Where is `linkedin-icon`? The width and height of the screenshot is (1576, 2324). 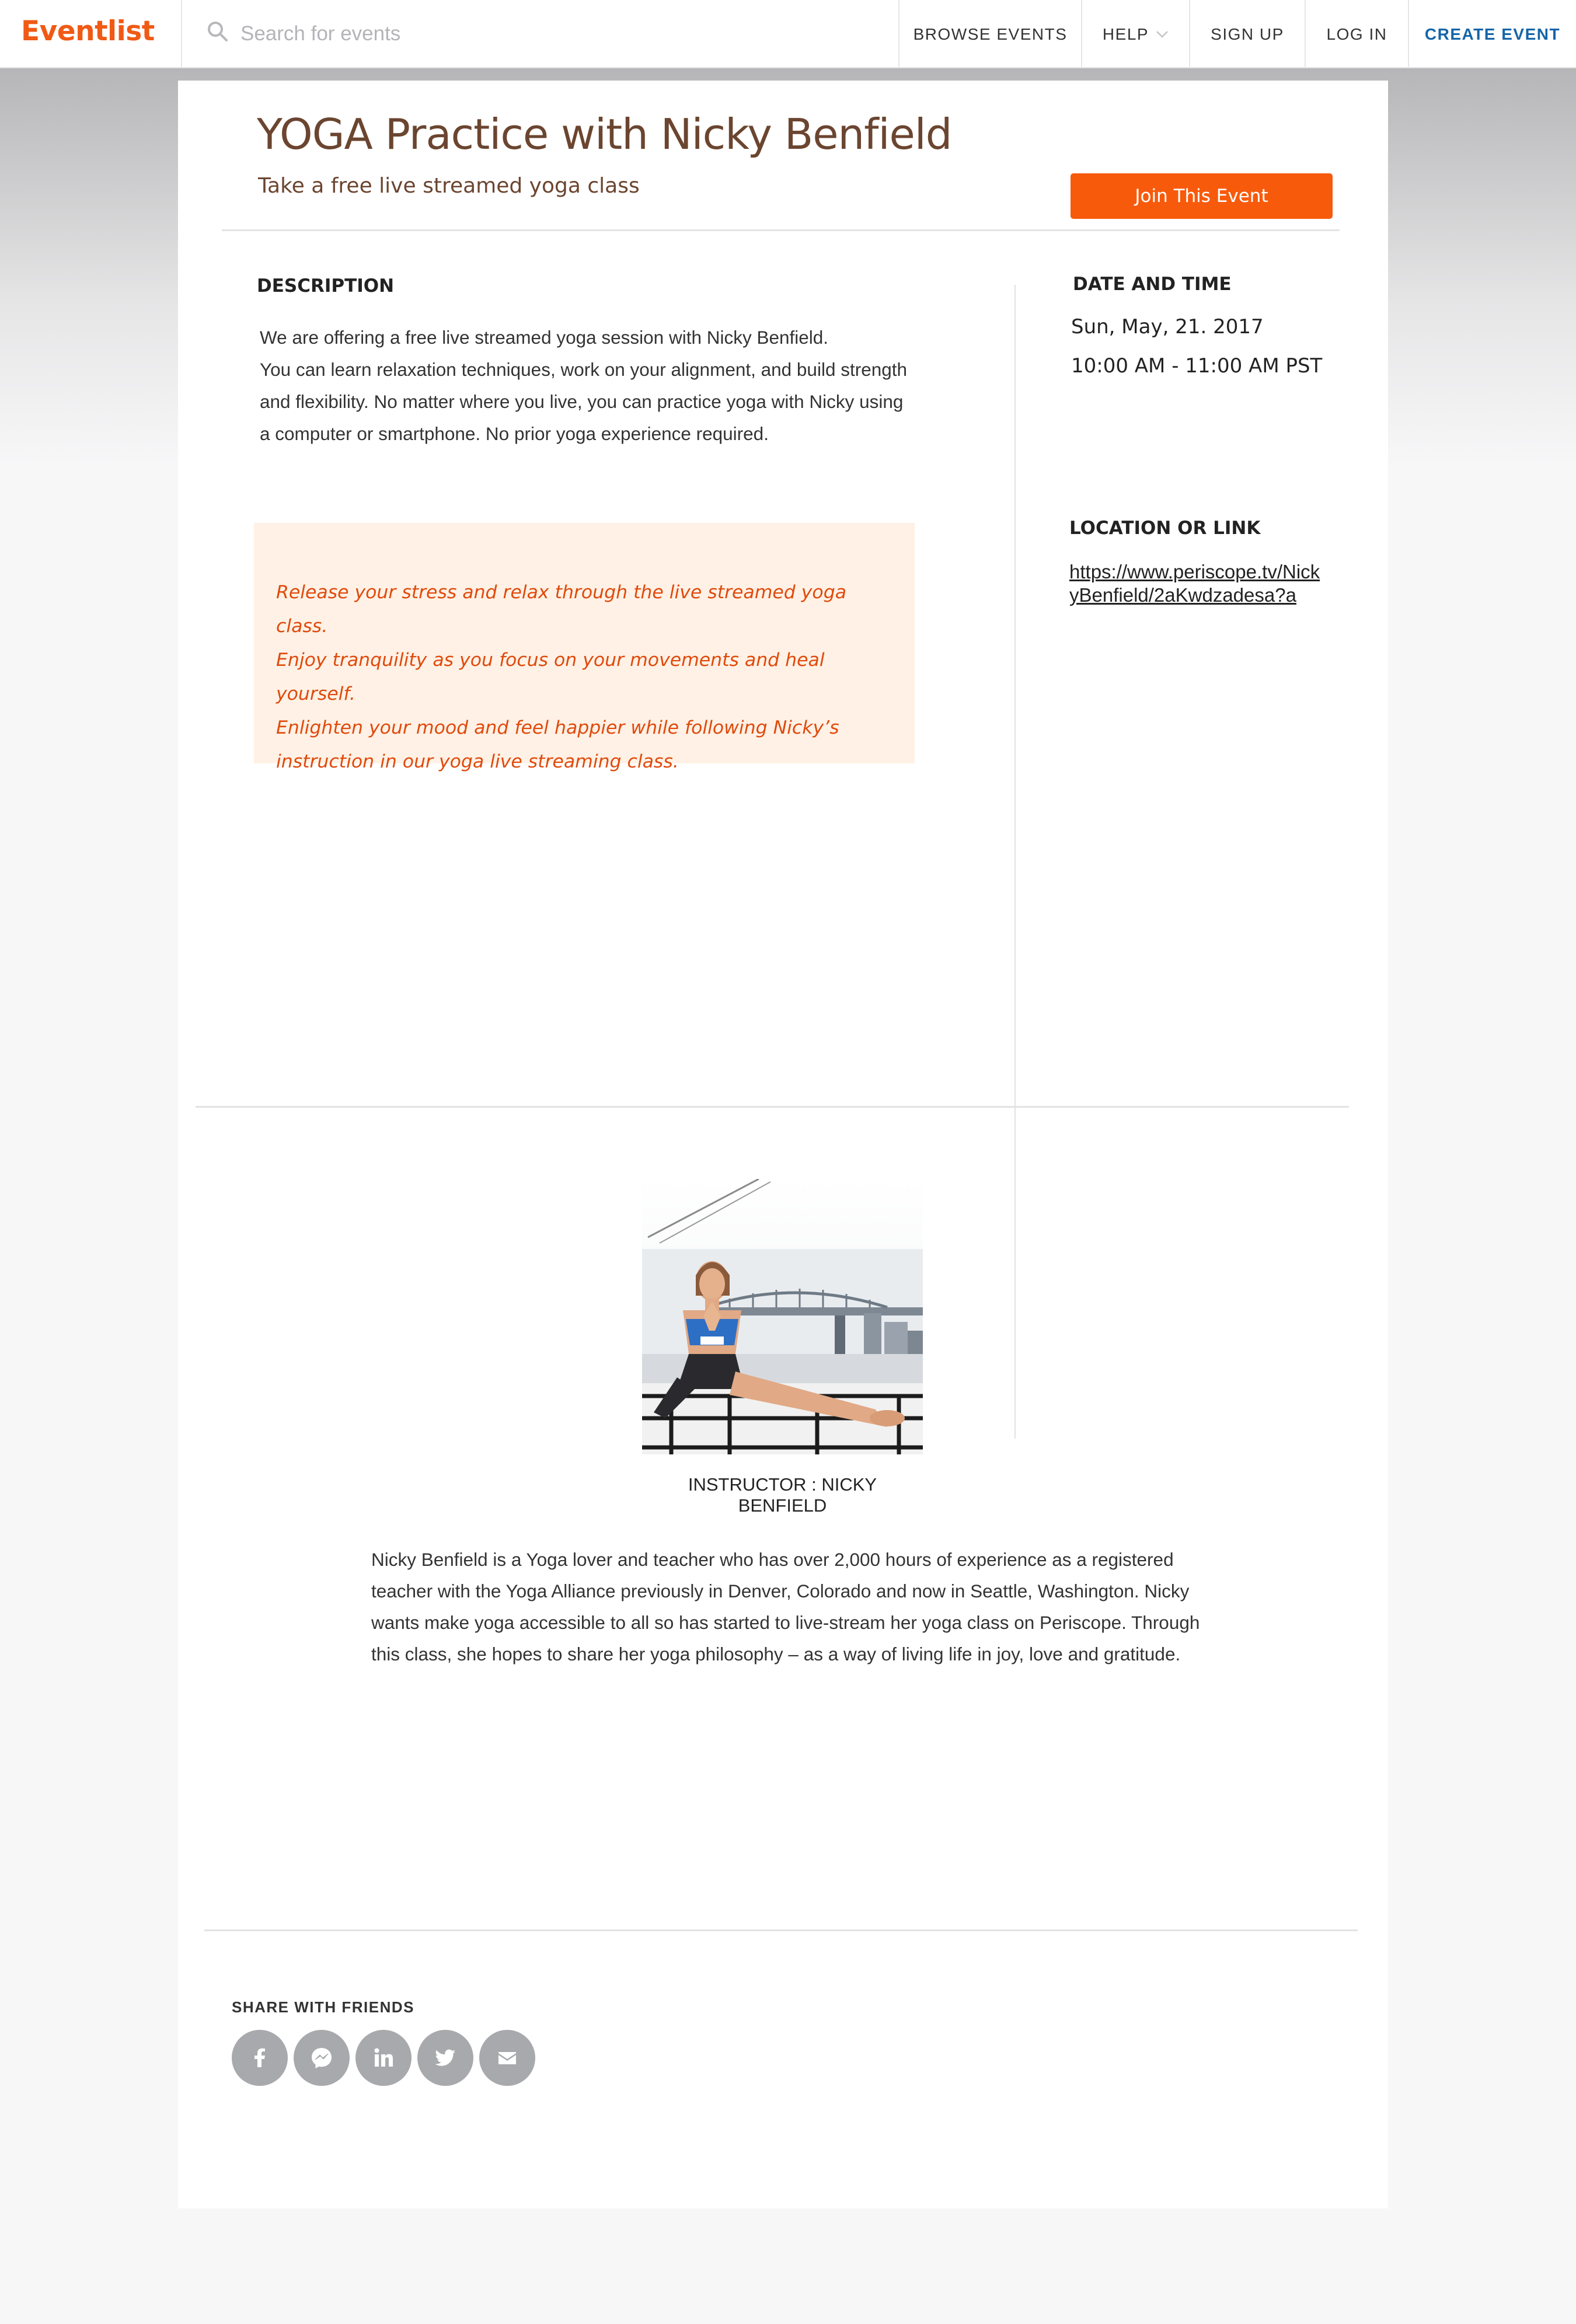
linkedin-icon is located at coordinates (383, 2058).